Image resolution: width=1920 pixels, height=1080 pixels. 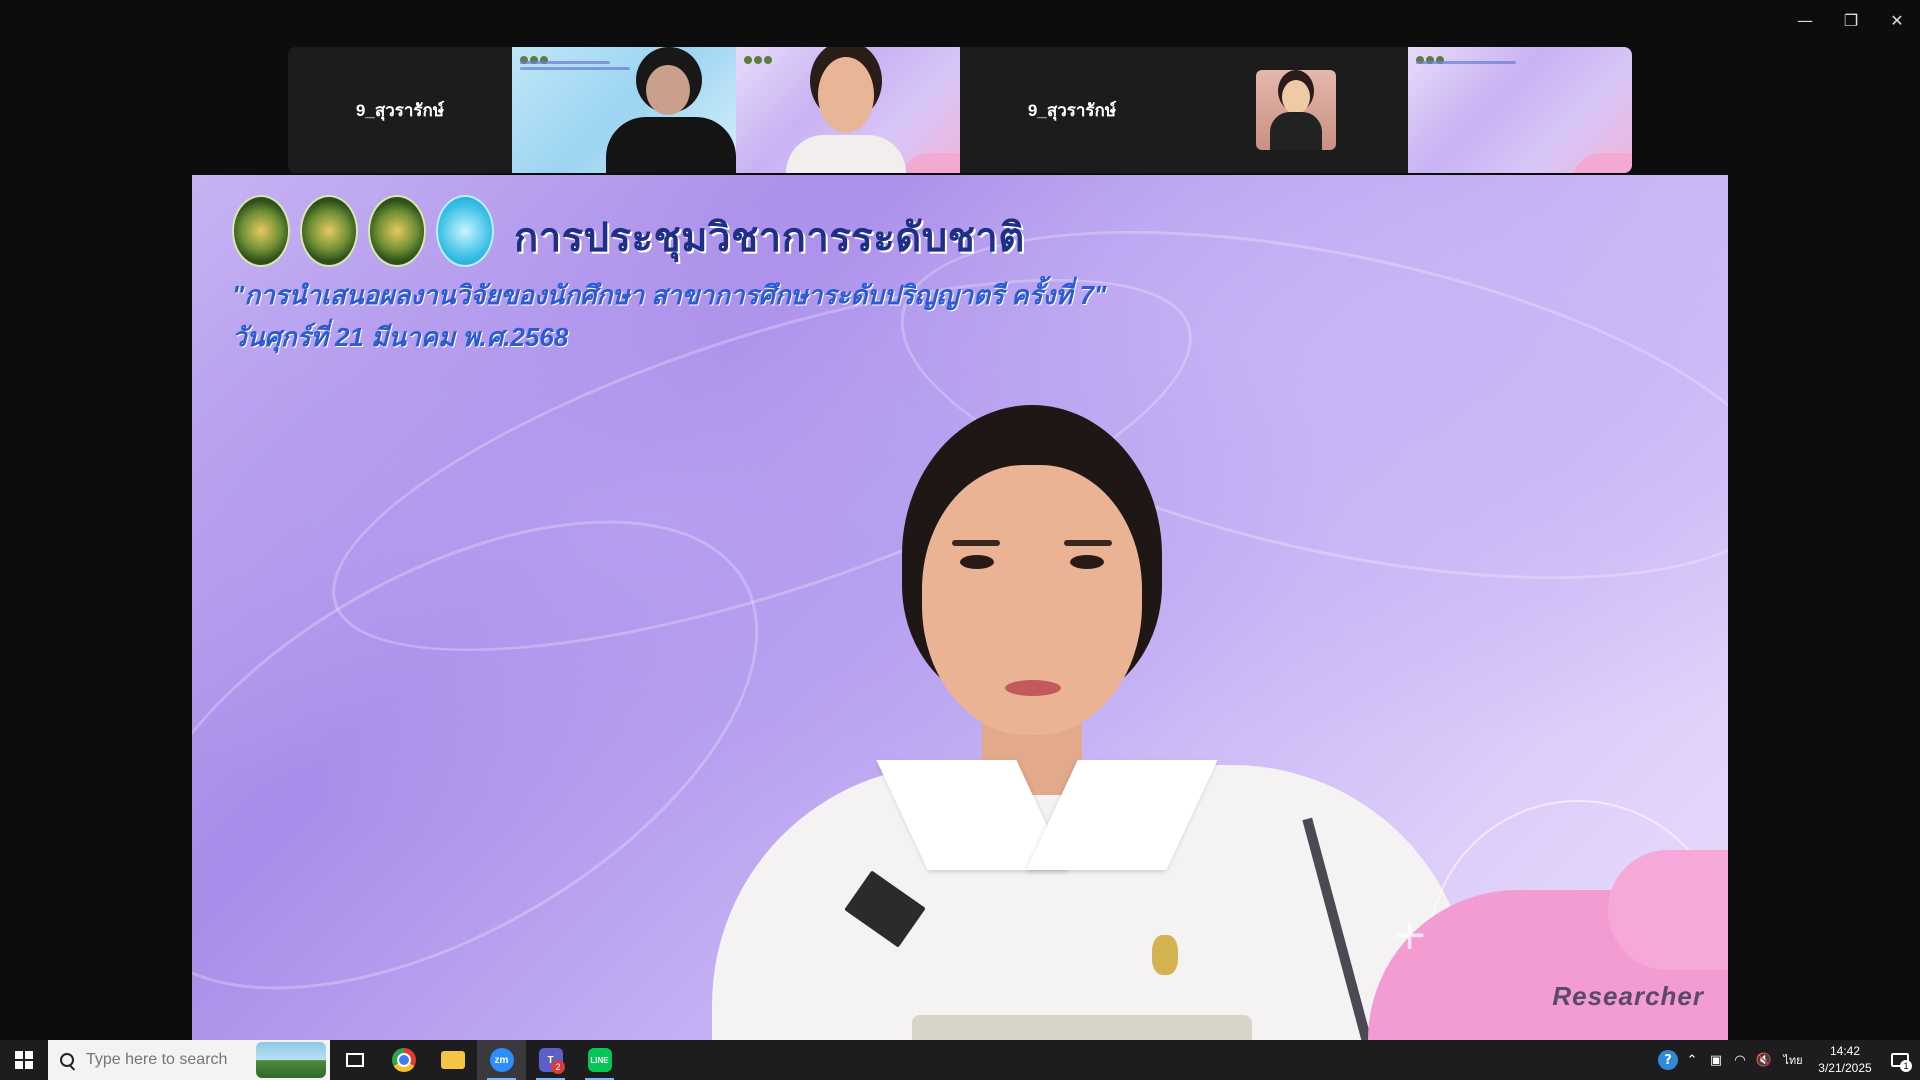 I want to click on show-hidden-icons-button: ⌃, so click(x=1692, y=1060).